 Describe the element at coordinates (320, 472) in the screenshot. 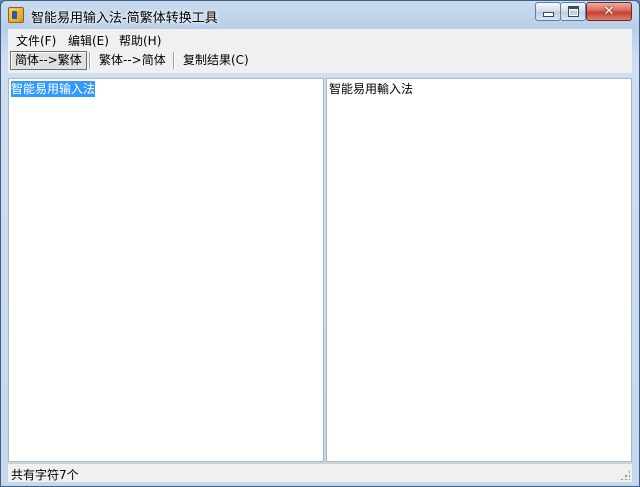

I see `status-bar: 共有字符7个` at that location.